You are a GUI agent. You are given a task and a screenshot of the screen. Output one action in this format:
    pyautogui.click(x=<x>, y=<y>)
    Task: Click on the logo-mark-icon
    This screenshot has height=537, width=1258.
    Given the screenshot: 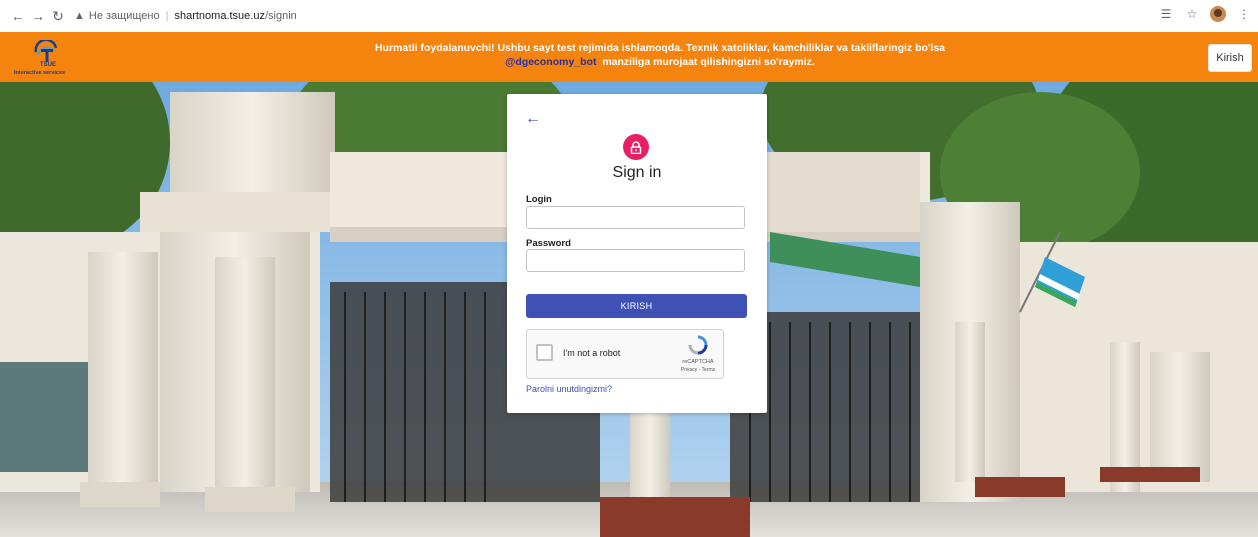 What is the action you would take?
    pyautogui.click(x=46, y=51)
    